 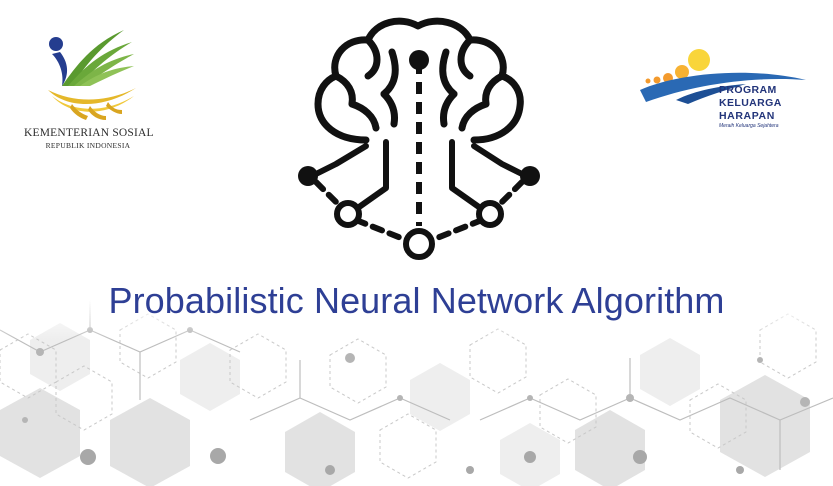 What do you see at coordinates (419, 138) in the screenshot?
I see `brain-network-icon` at bounding box center [419, 138].